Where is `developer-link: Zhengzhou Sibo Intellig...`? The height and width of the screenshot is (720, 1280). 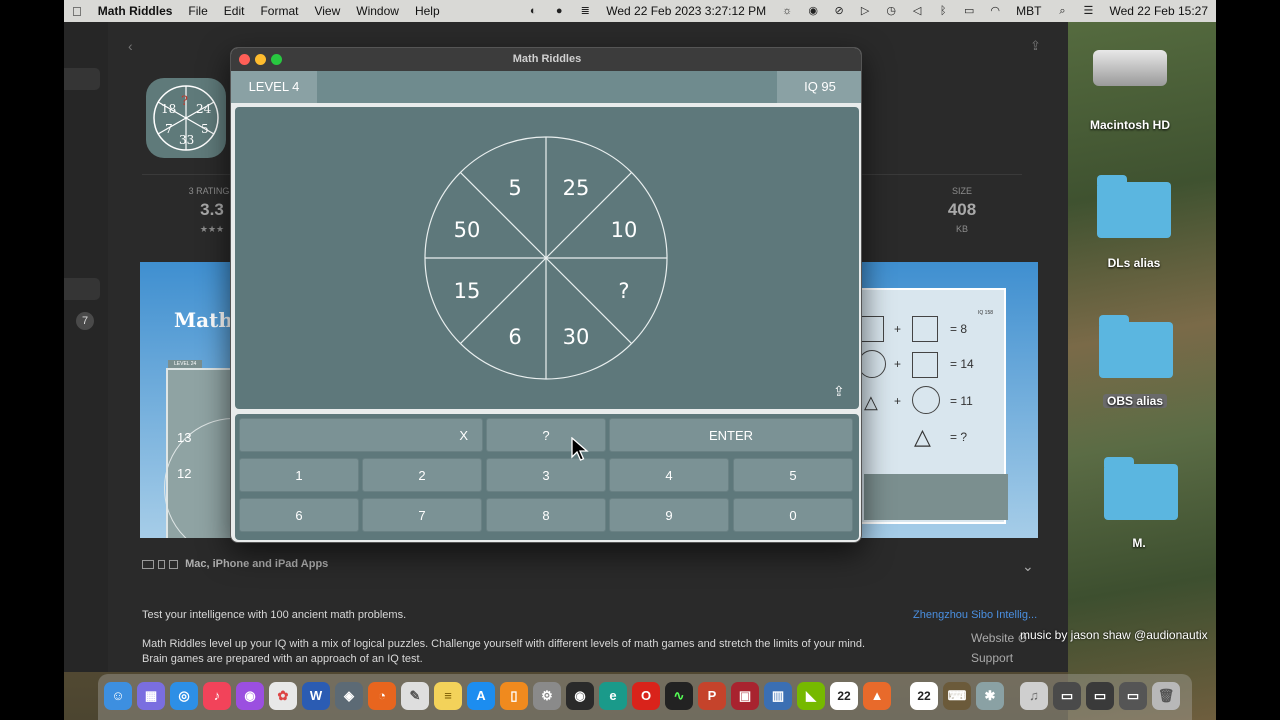 developer-link: Zhengzhou Sibo Intellig... is located at coordinates (975, 615).